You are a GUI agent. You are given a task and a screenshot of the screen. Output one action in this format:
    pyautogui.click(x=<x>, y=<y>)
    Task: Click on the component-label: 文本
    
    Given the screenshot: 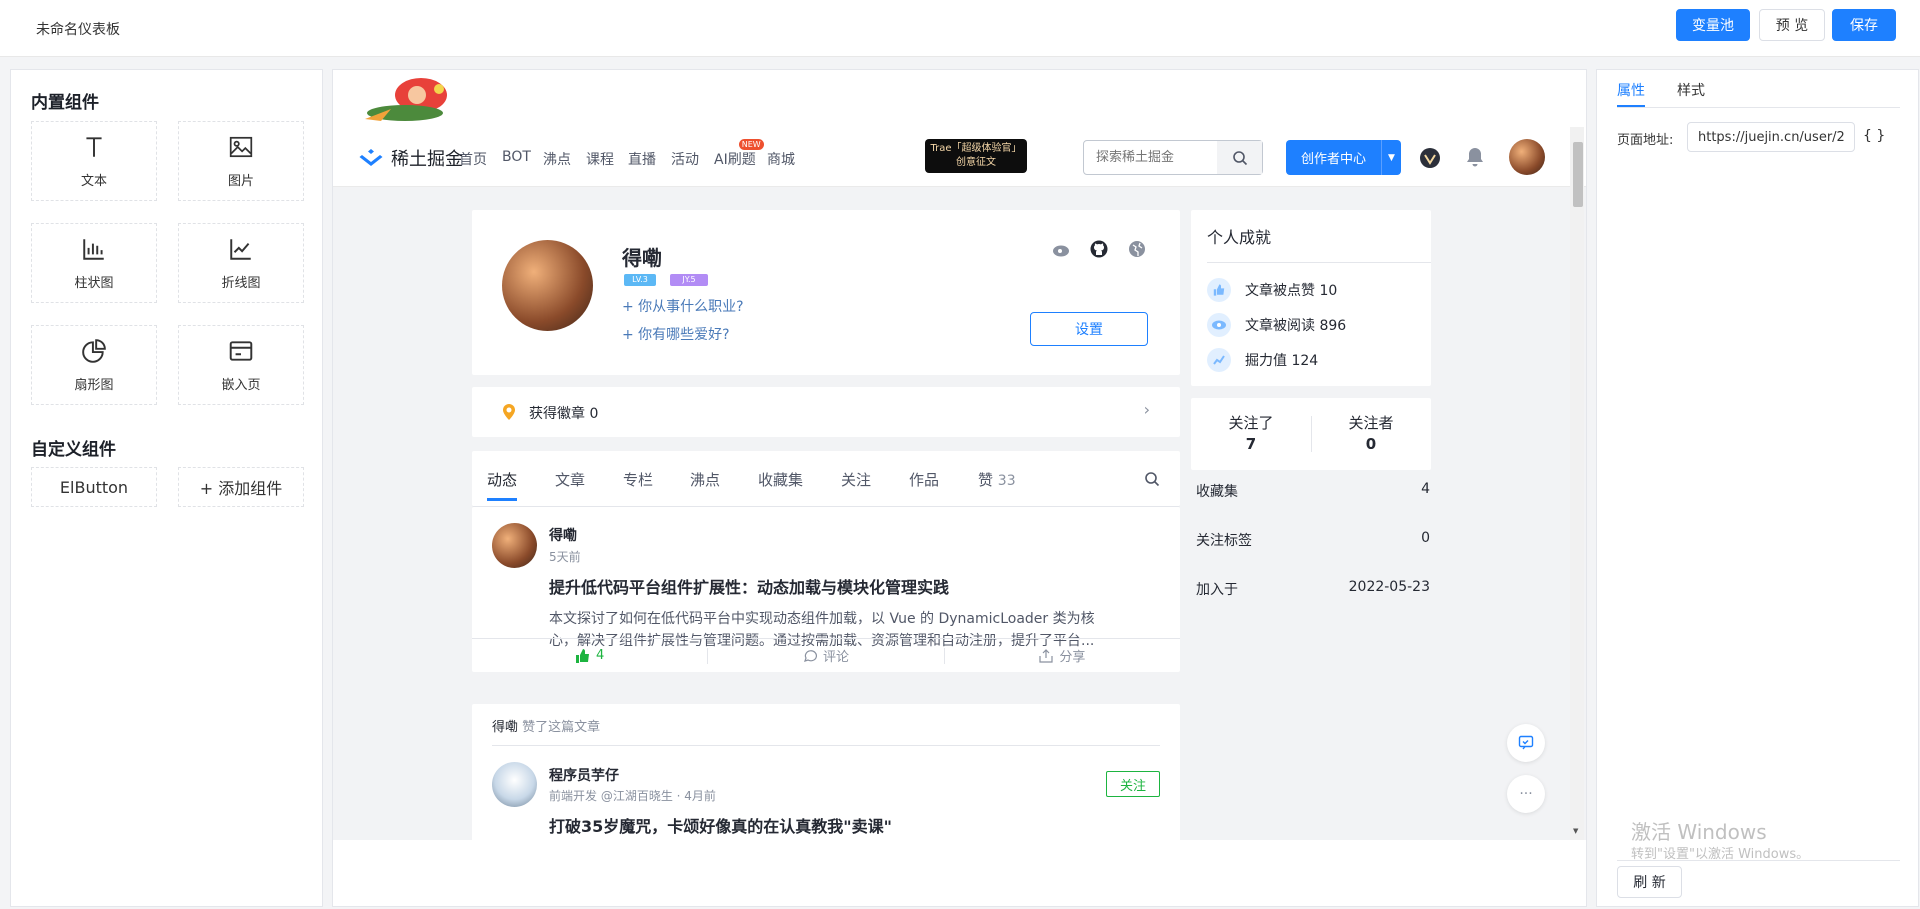 What is the action you would take?
    pyautogui.click(x=93, y=181)
    